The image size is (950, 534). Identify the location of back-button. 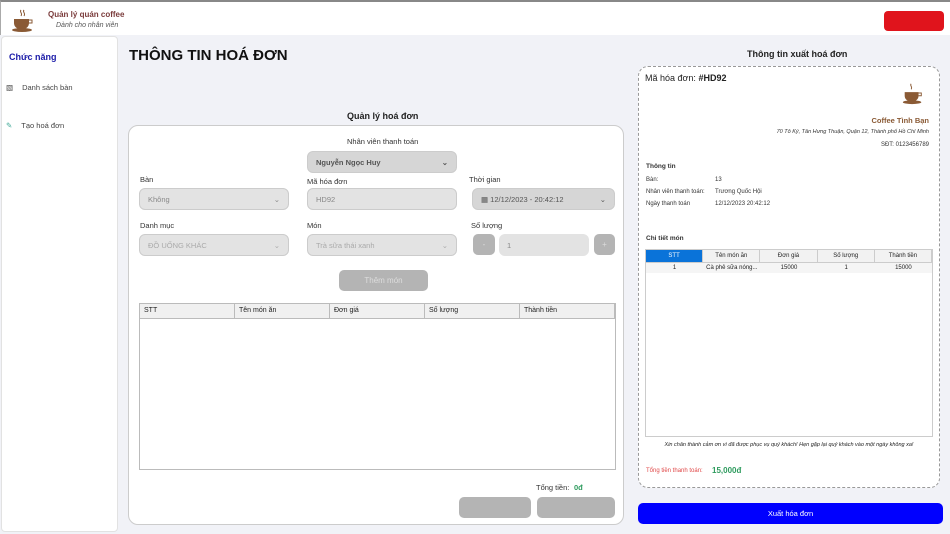
(914, 21).